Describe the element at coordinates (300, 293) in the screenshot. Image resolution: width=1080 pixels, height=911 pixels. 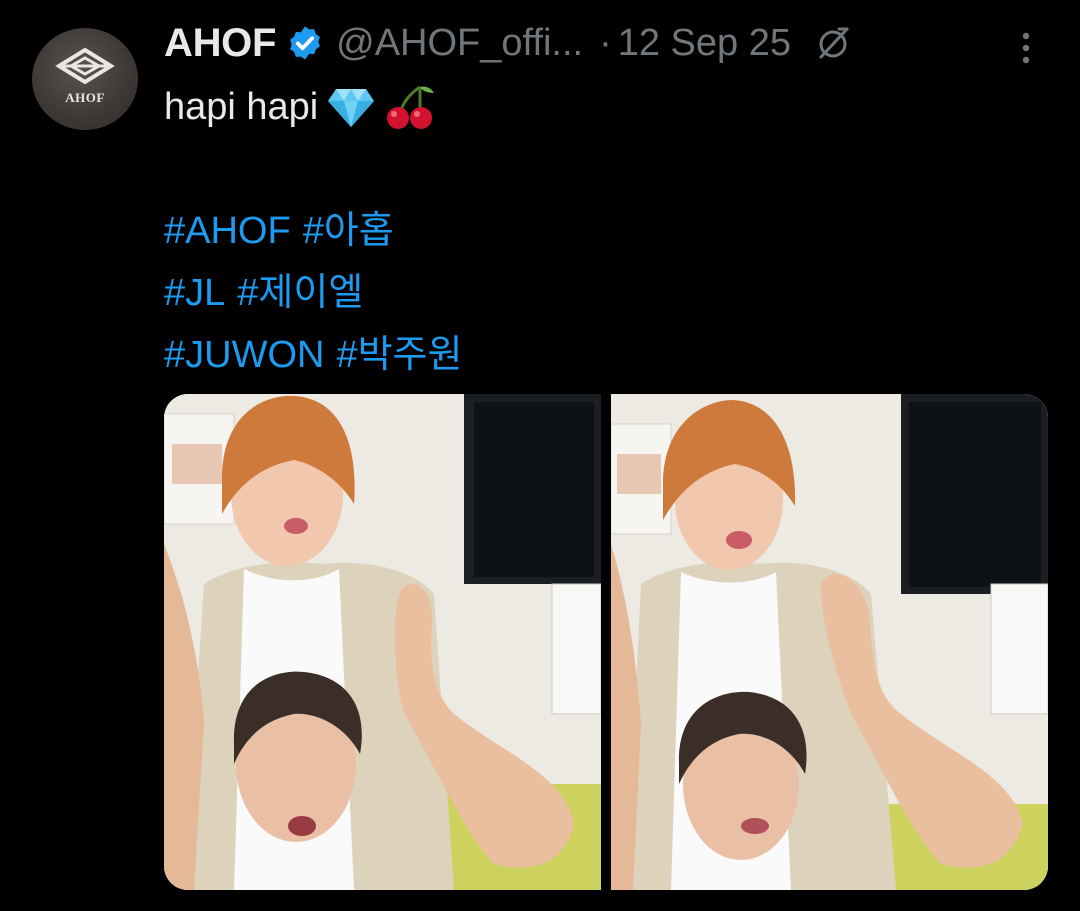
I see `hashtag-link: #제이엘` at that location.